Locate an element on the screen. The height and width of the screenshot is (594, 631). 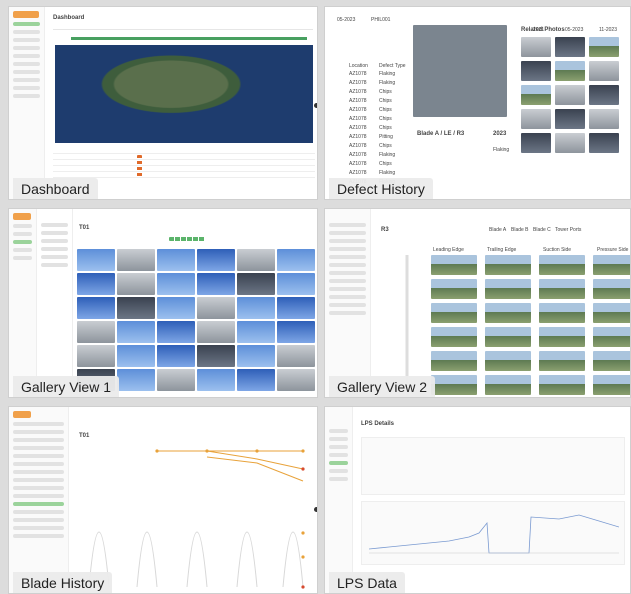
defect-photo is located at coordinates (460, 71).